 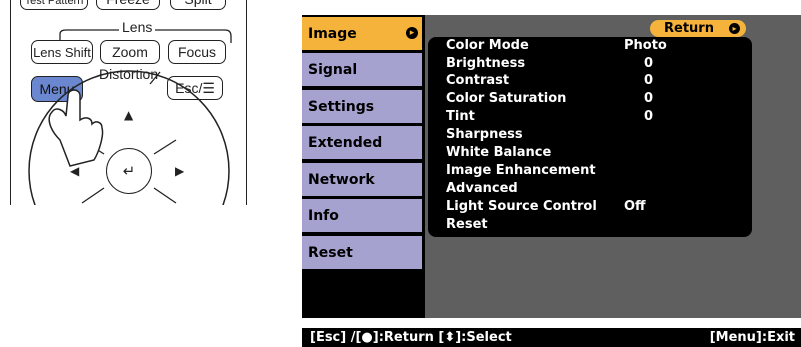 I want to click on enter-icon: ↵, so click(x=129, y=171).